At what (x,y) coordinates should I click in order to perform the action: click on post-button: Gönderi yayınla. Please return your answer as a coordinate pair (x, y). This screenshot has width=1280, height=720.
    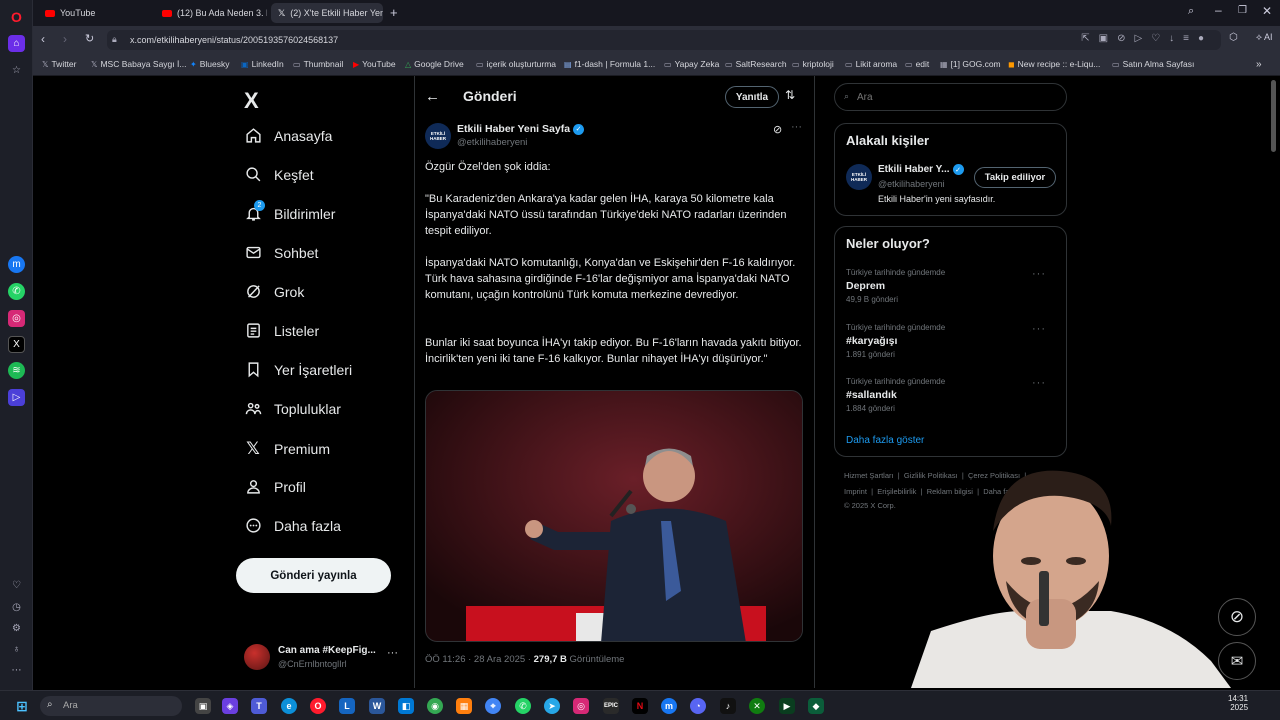
    Looking at the image, I should click on (313, 575).